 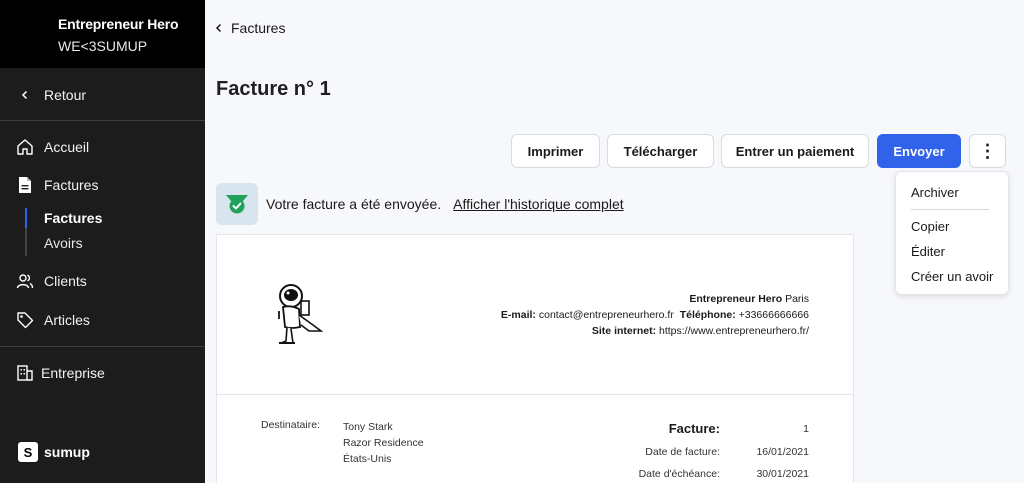 I want to click on breadcrumb: Factures, so click(x=250, y=28).